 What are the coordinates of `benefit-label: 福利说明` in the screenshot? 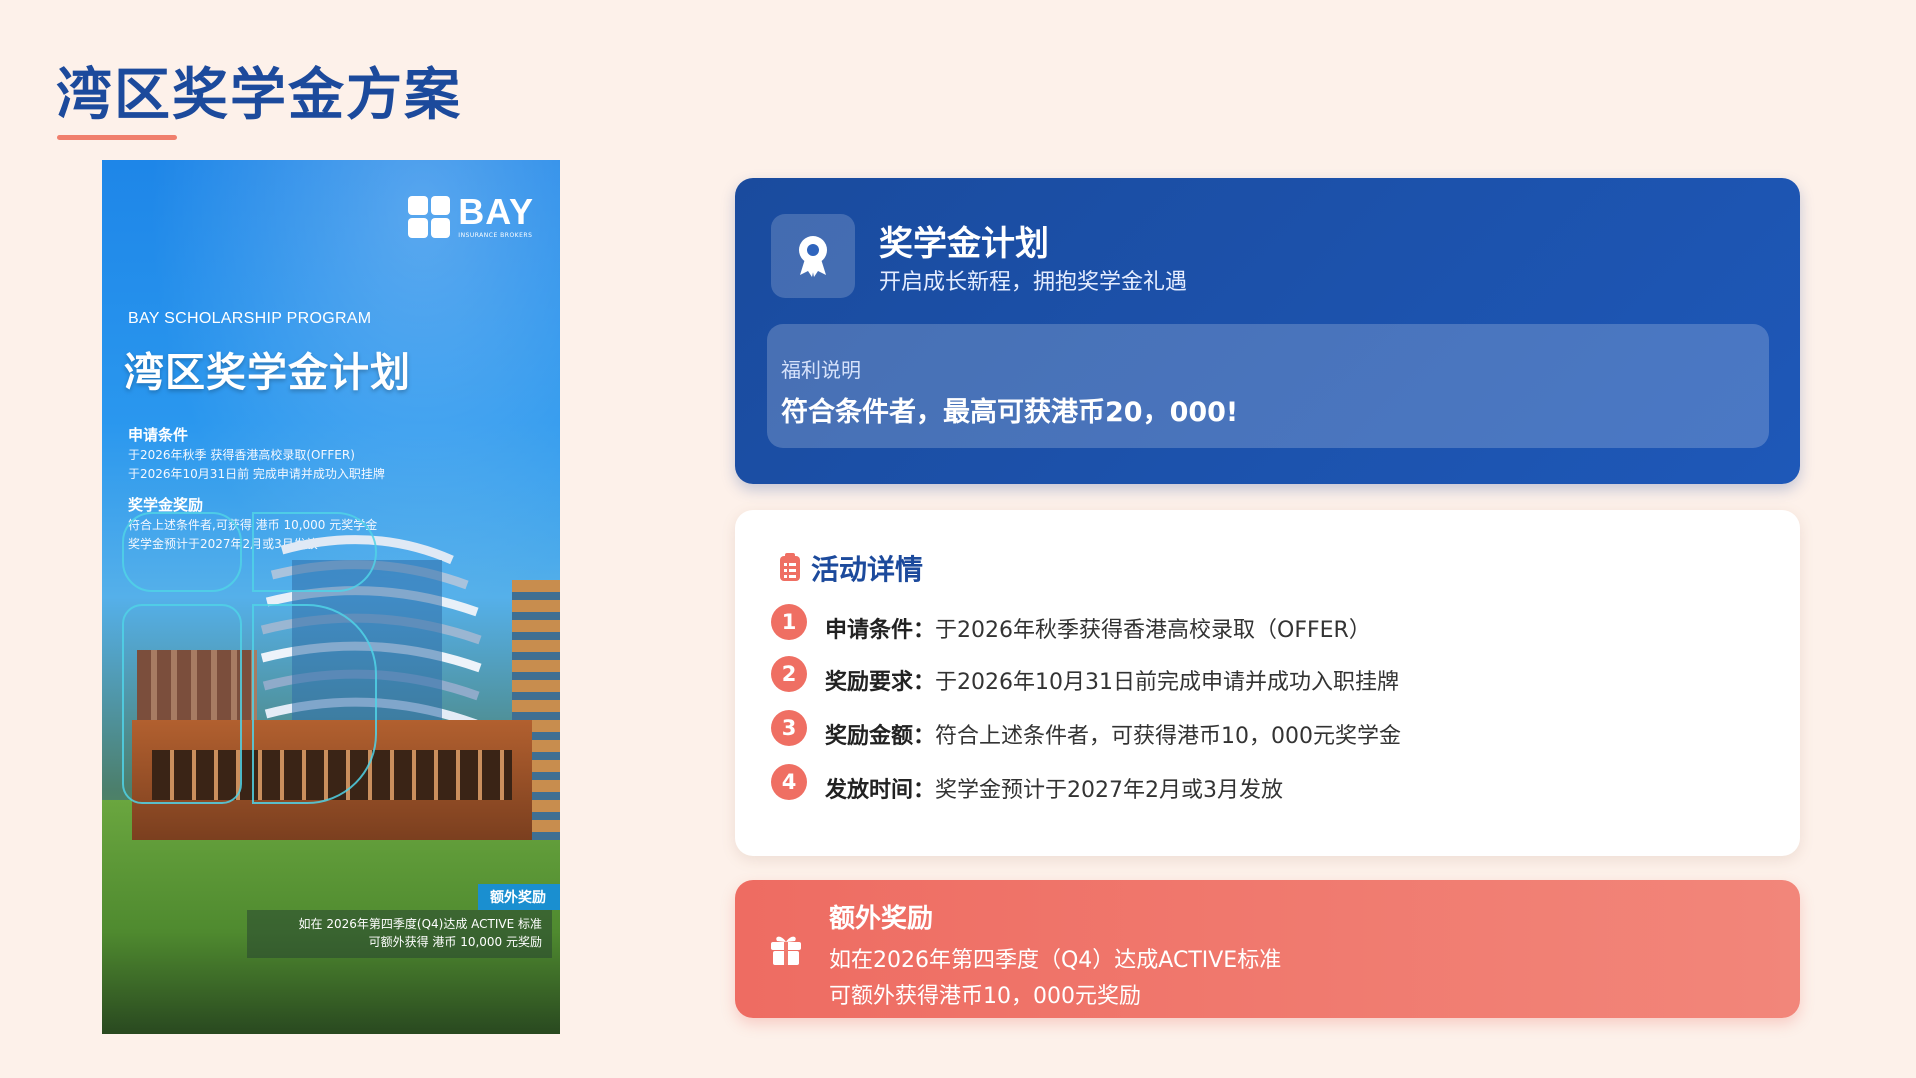 It's located at (821, 370).